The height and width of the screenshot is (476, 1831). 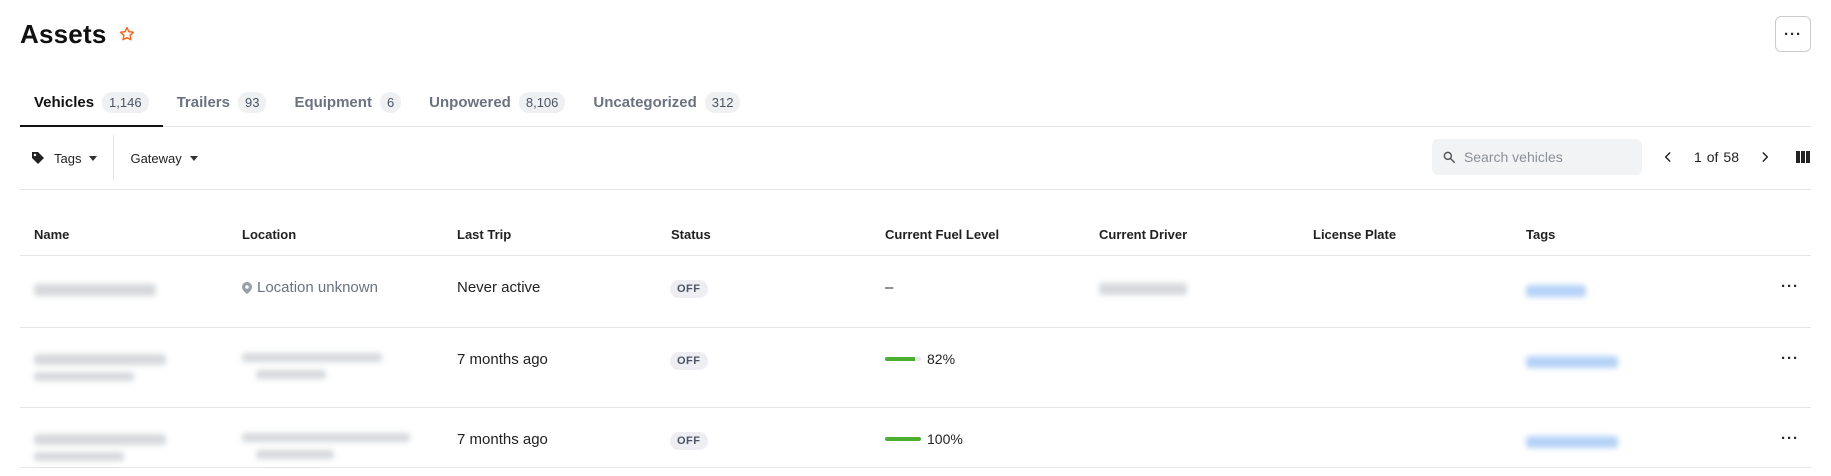 I want to click on star-icon, so click(x=127, y=34).